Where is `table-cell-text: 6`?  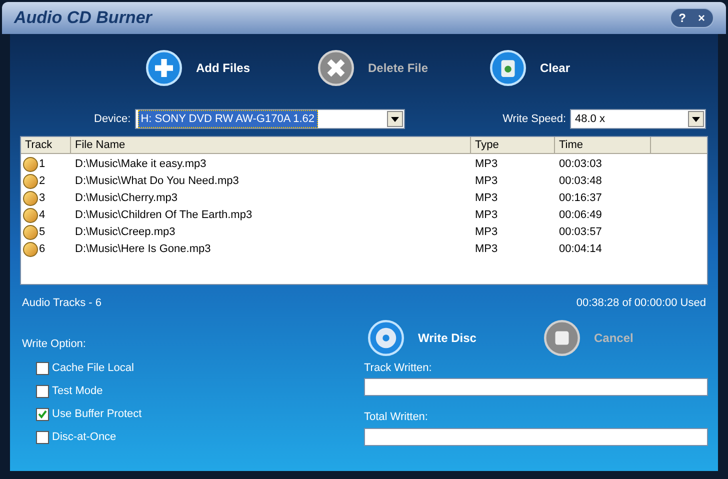 table-cell-text: 6 is located at coordinates (42, 250).